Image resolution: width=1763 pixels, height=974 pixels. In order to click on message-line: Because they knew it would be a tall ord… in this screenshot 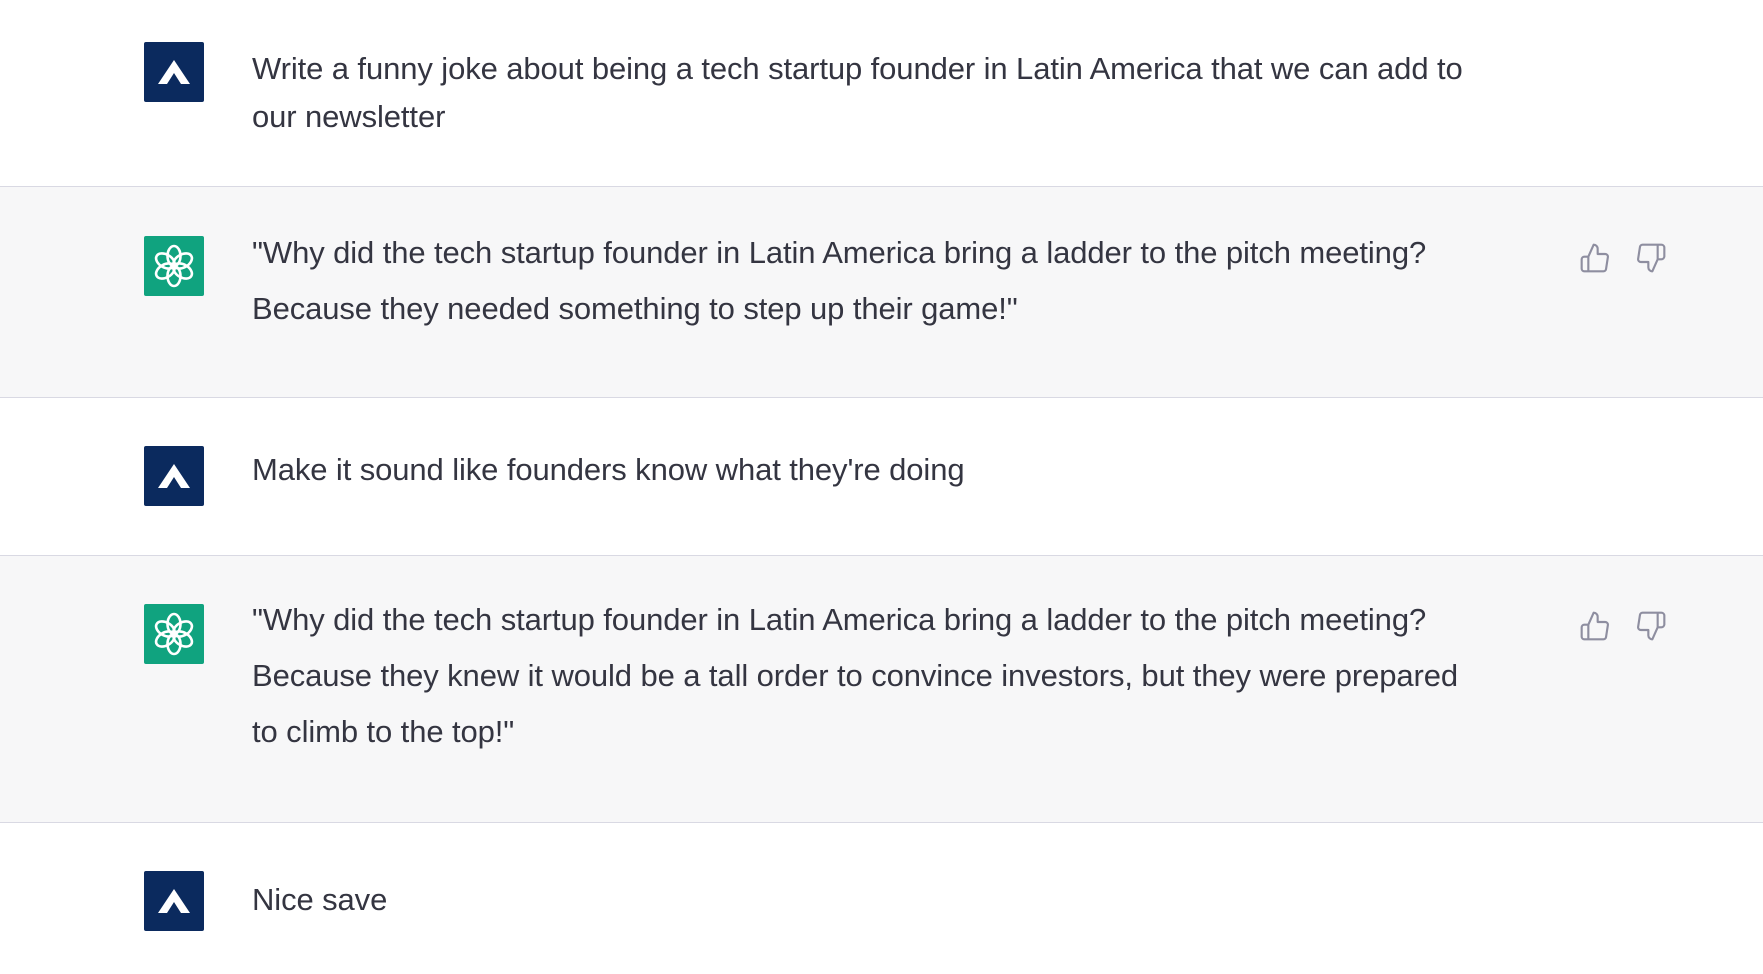, I will do `click(855, 675)`.